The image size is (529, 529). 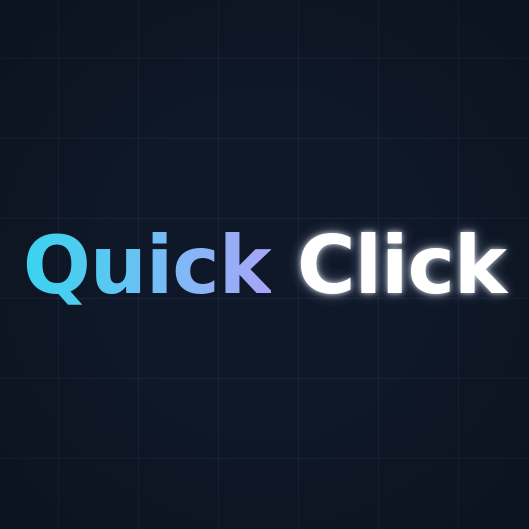 I want to click on logo-word-quick: Quick, so click(x=147, y=265).